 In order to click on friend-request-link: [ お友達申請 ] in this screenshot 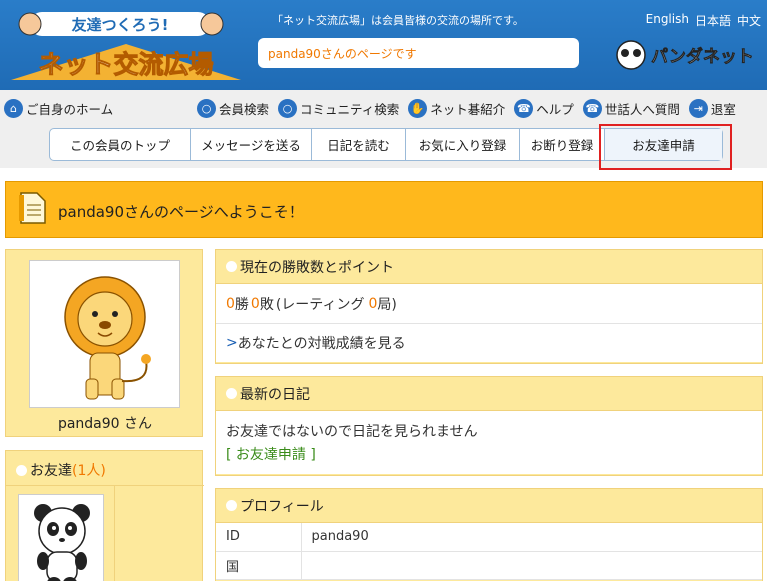, I will do `click(489, 454)`.